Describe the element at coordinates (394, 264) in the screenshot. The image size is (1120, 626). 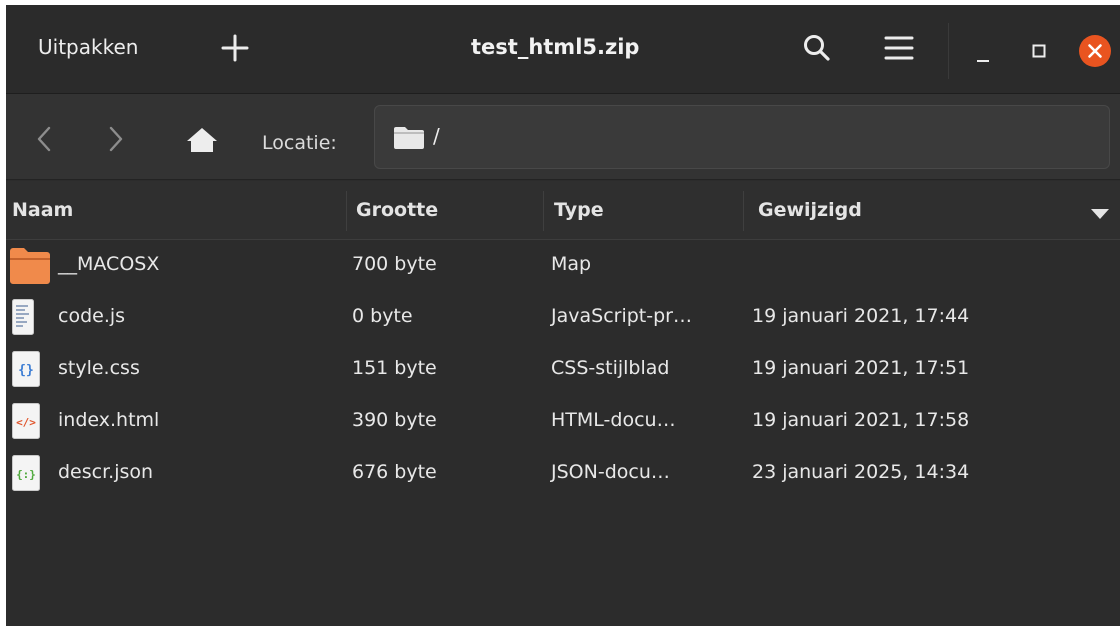
I see `file-size: 700 byte` at that location.